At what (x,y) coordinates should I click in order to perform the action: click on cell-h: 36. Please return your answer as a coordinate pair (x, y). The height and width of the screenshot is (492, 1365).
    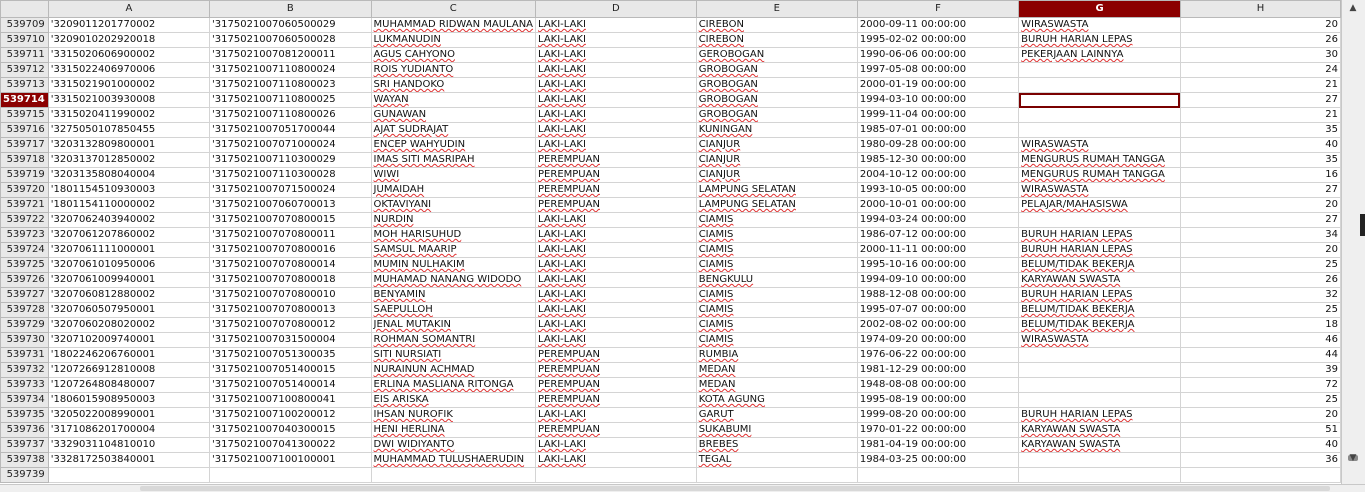
    Looking at the image, I should click on (1260, 460).